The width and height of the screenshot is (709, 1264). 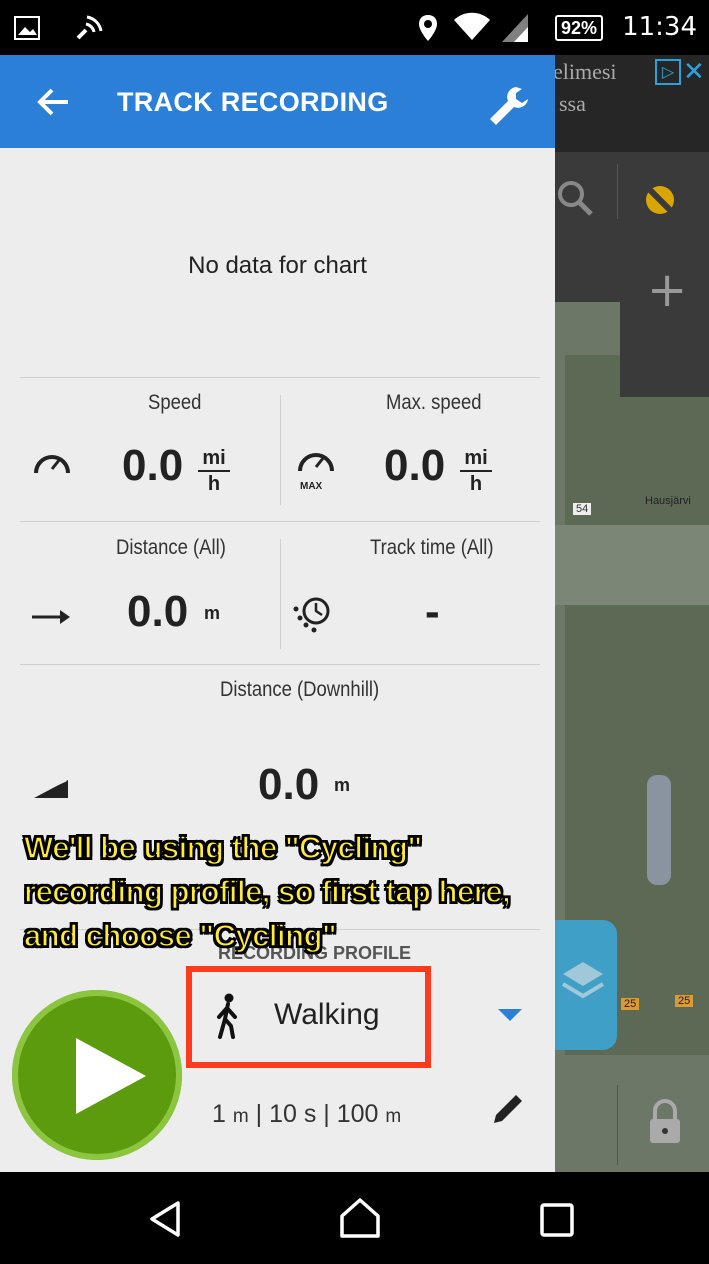 I want to click on cell-signal-icon, so click(x=515, y=28).